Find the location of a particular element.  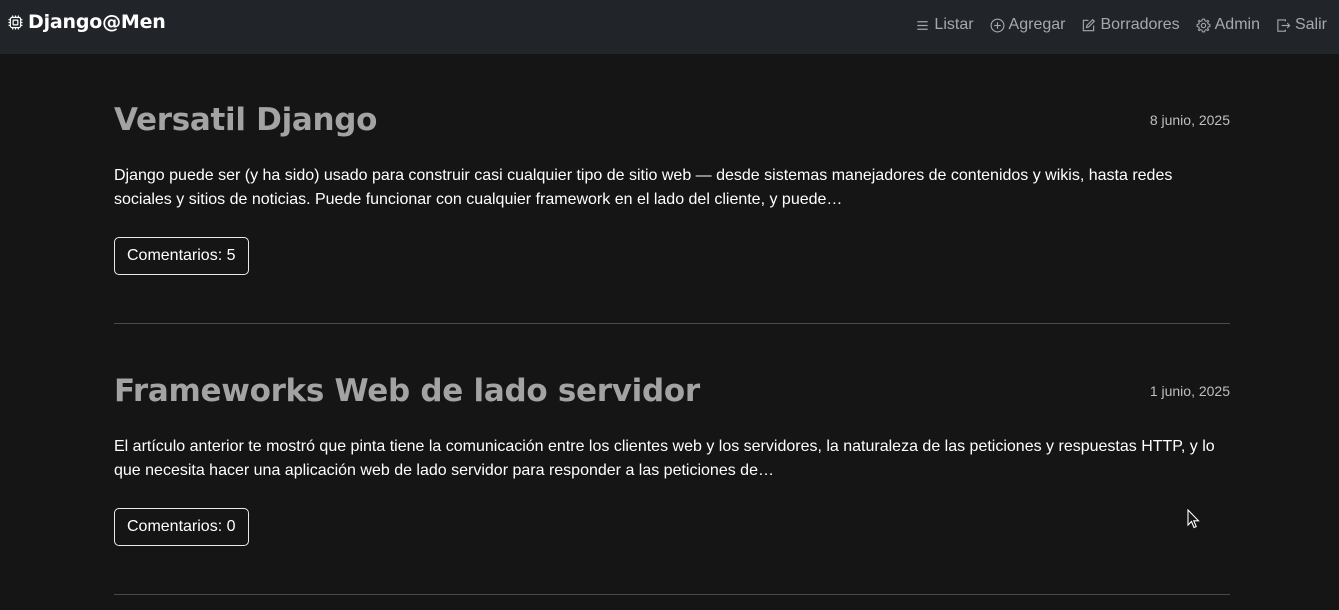

brand-link: Django@Men is located at coordinates (87, 22).